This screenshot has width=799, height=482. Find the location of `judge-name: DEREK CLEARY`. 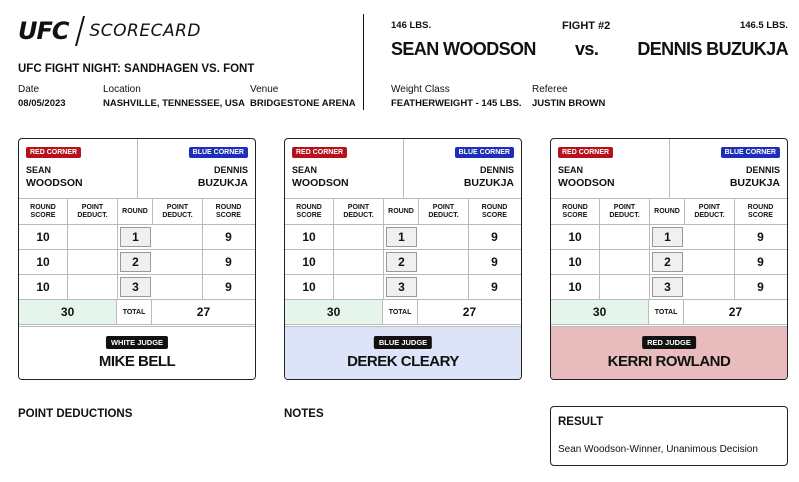

judge-name: DEREK CLEARY is located at coordinates (403, 361).